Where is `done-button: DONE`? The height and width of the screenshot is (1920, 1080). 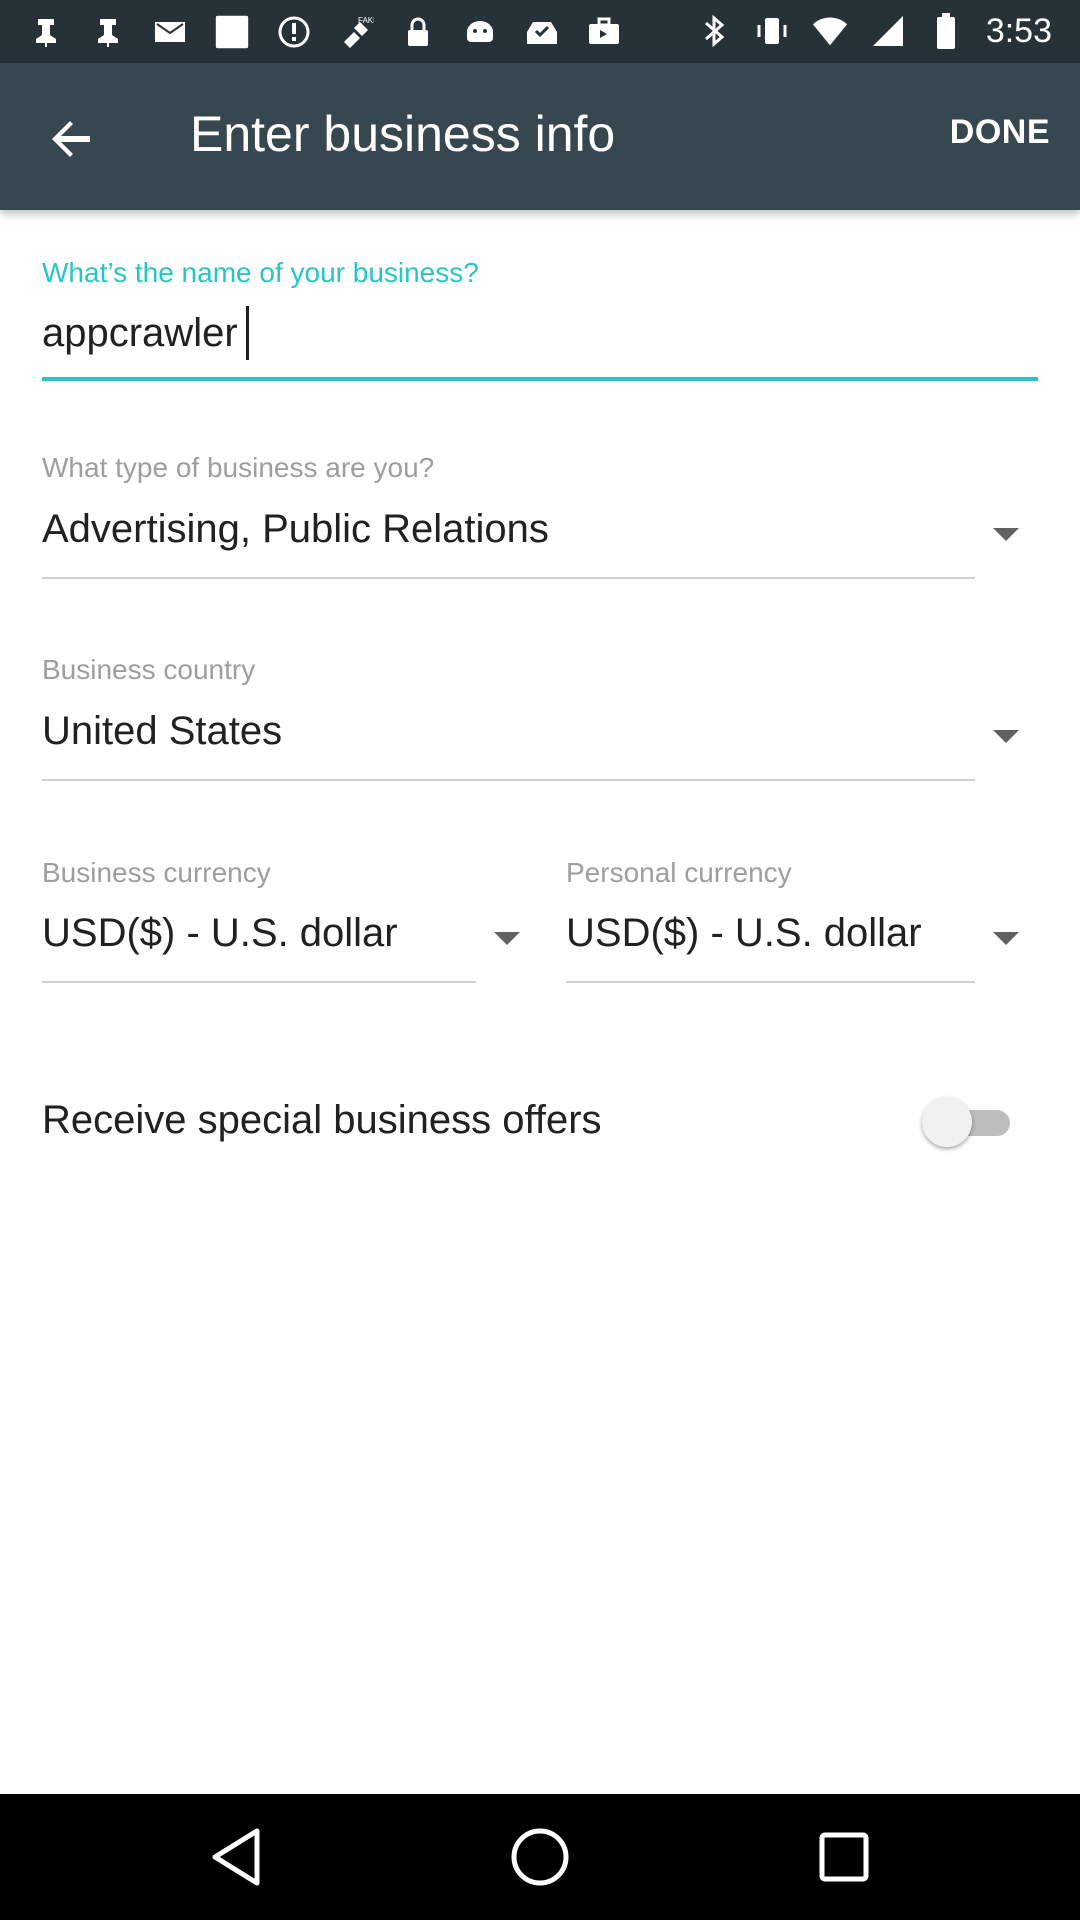
done-button: DONE is located at coordinates (1000, 132).